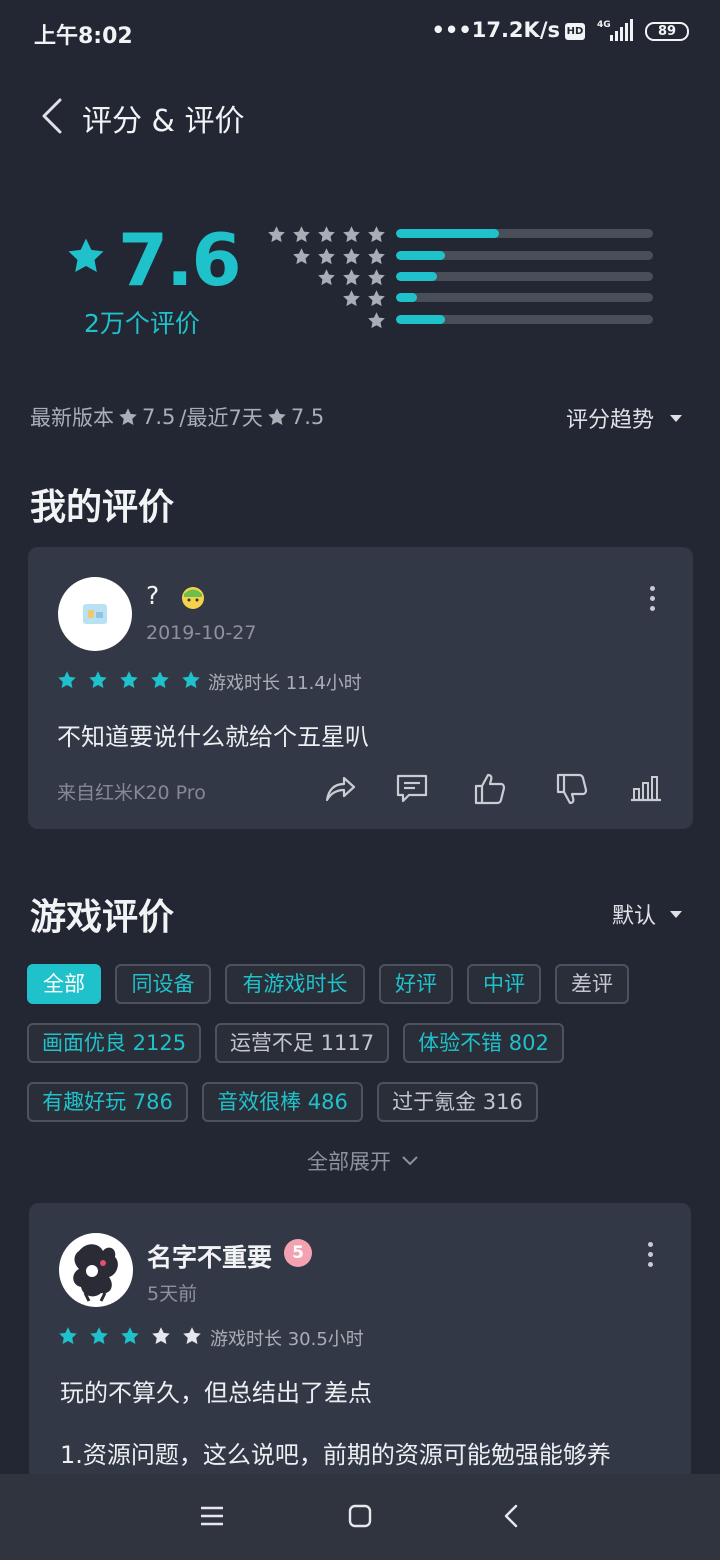 The height and width of the screenshot is (1560, 720). I want to click on tag-same-device: 同设备, so click(163, 984).